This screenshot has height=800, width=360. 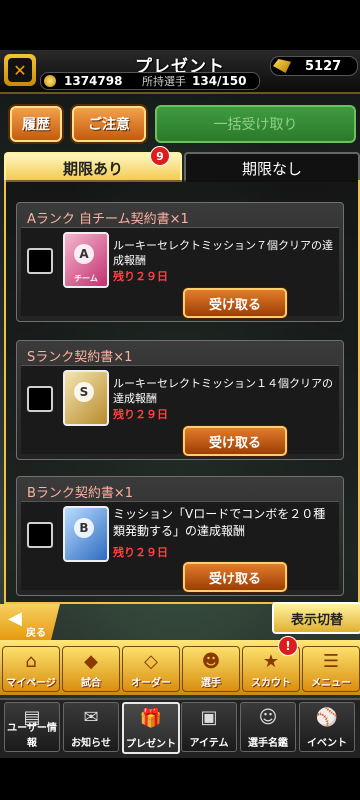 I want to click on contract-a-icon: A チーム, so click(x=86, y=260).